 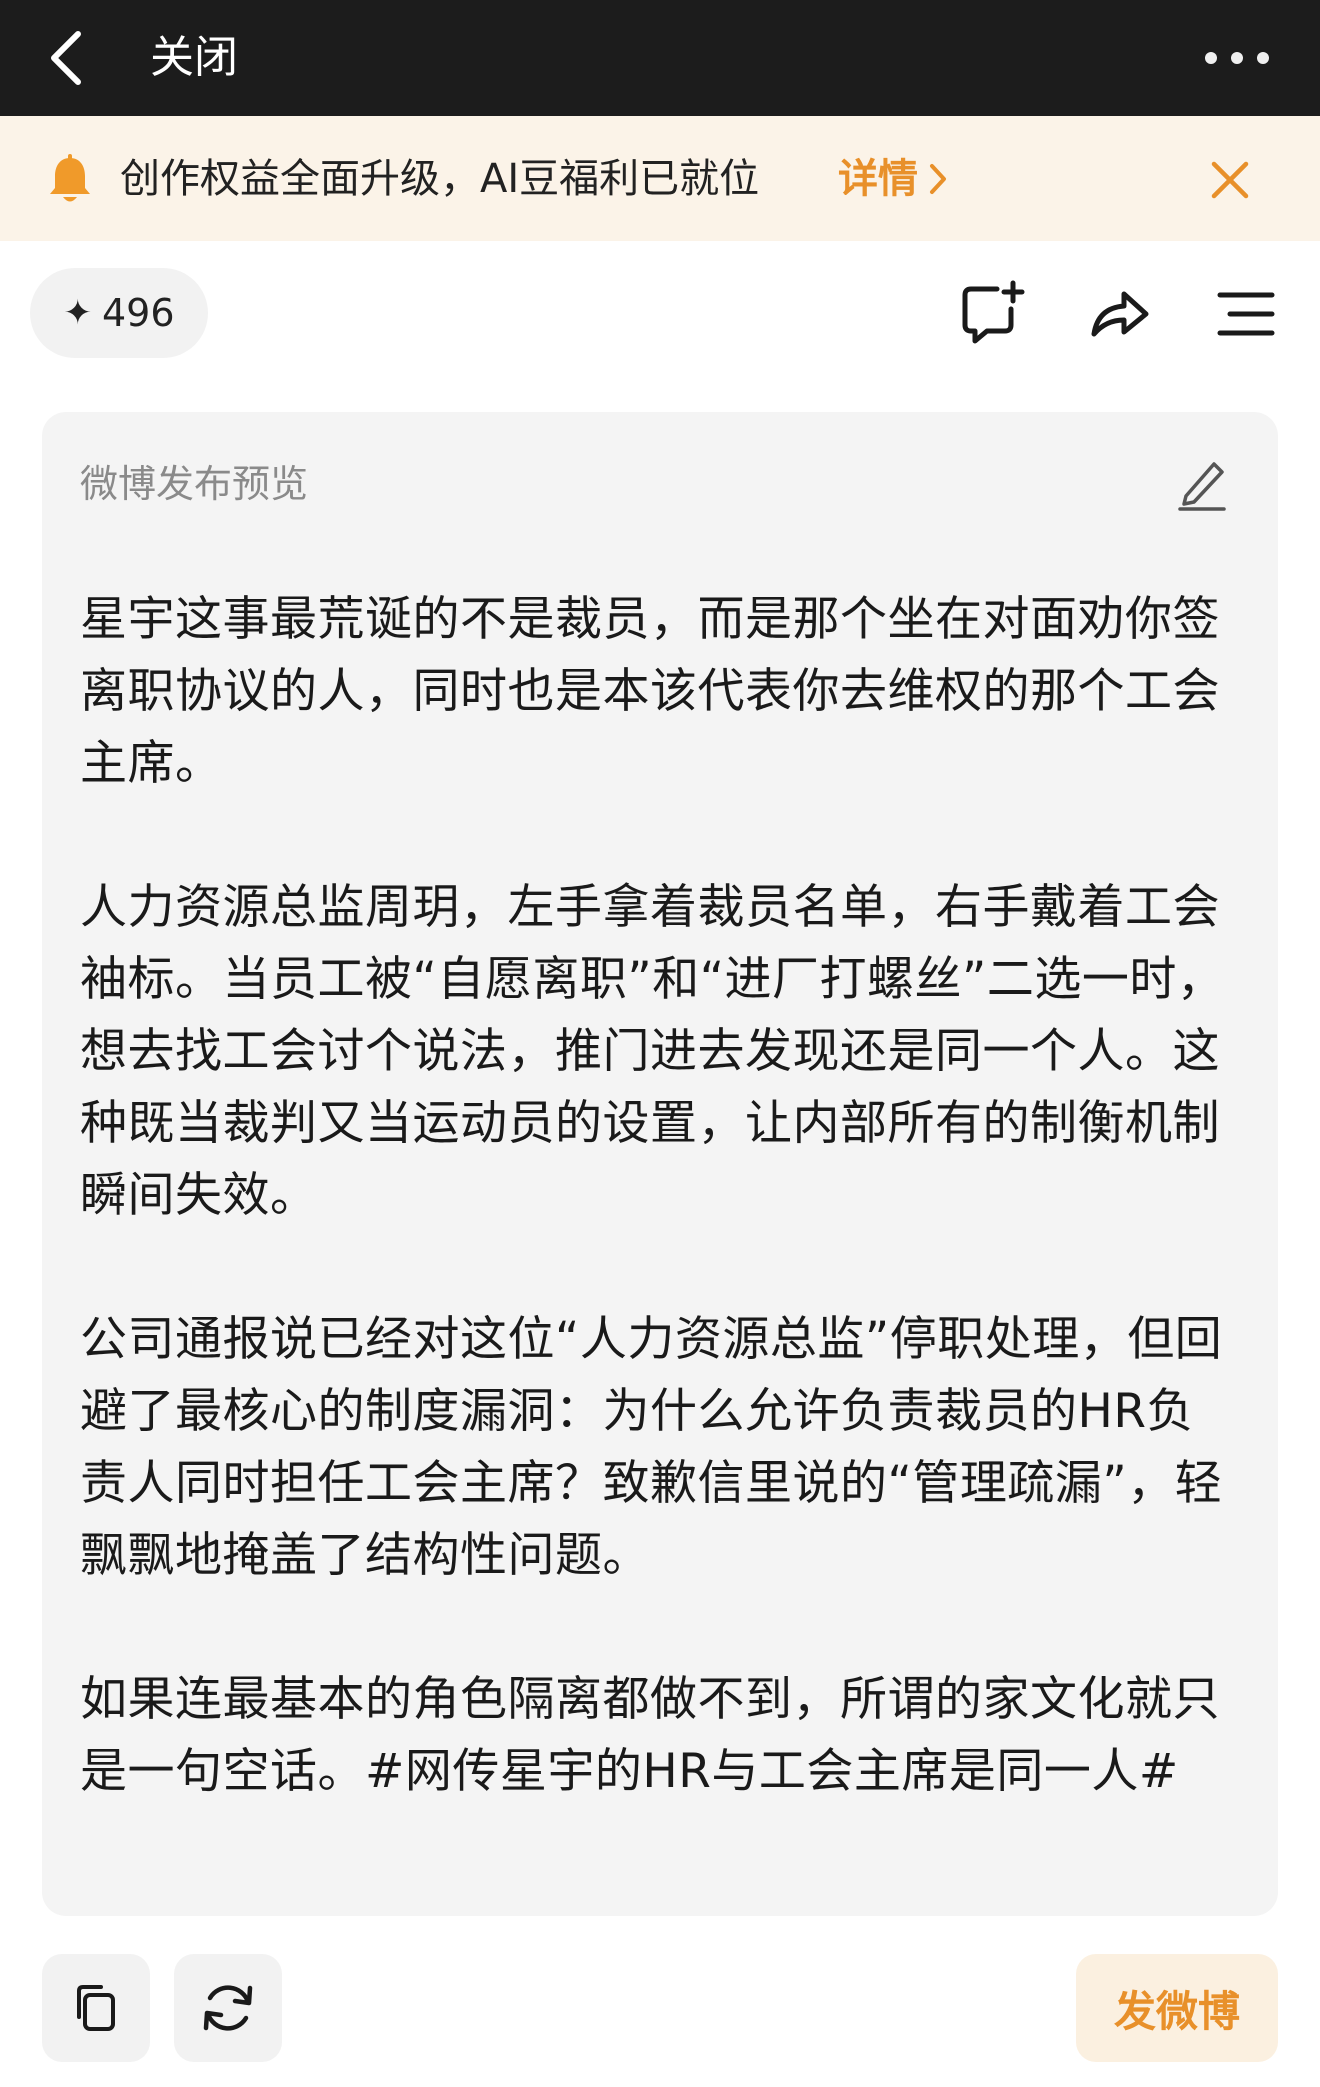 I want to click on notice-details-link: 详情, so click(x=893, y=179).